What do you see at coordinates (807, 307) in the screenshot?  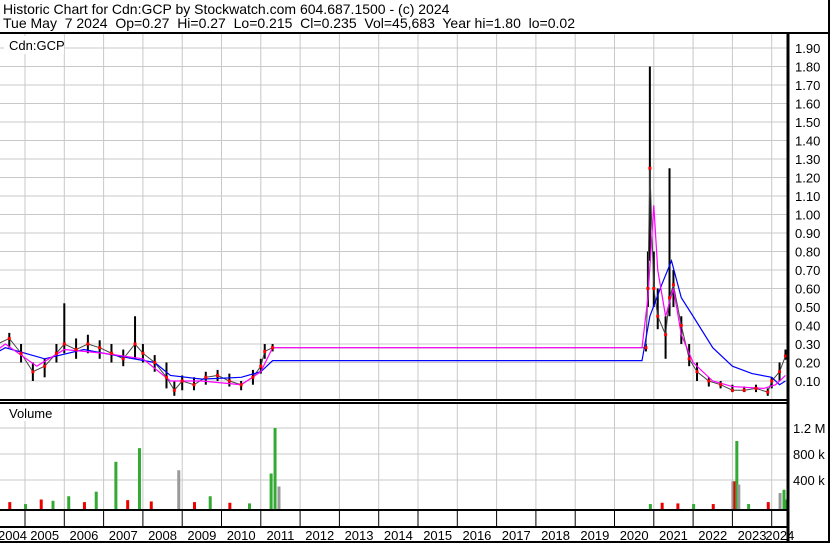 I see `price-tick-label: 0.50` at bounding box center [807, 307].